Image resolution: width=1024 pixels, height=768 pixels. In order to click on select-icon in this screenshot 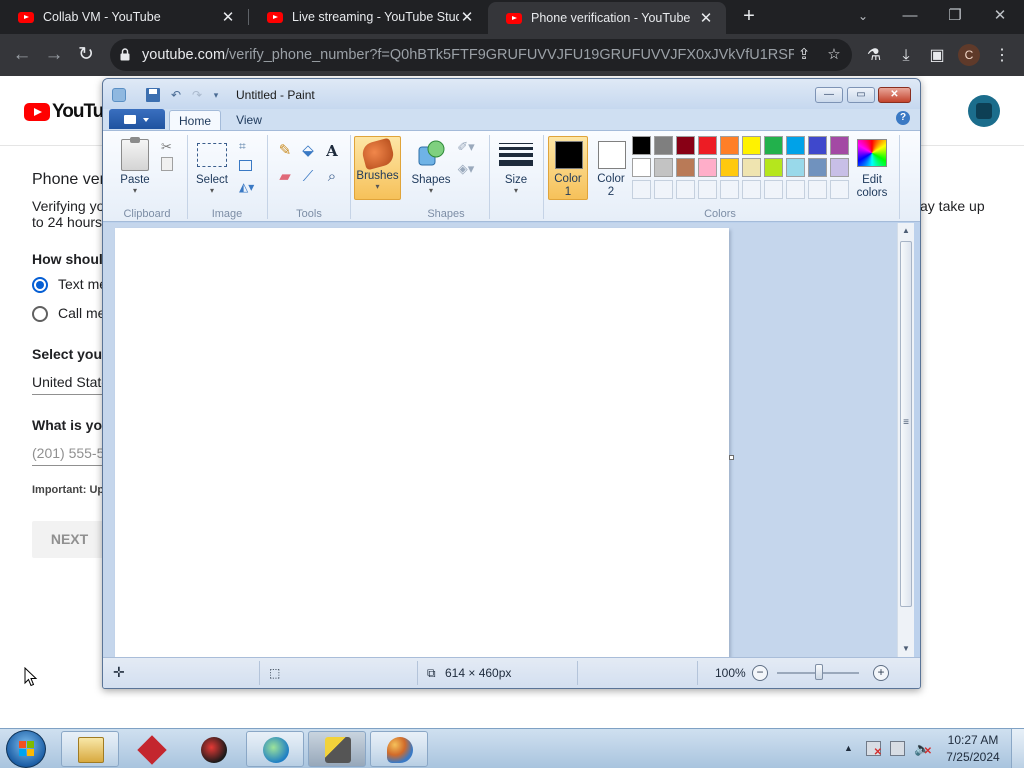, I will do `click(212, 155)`.